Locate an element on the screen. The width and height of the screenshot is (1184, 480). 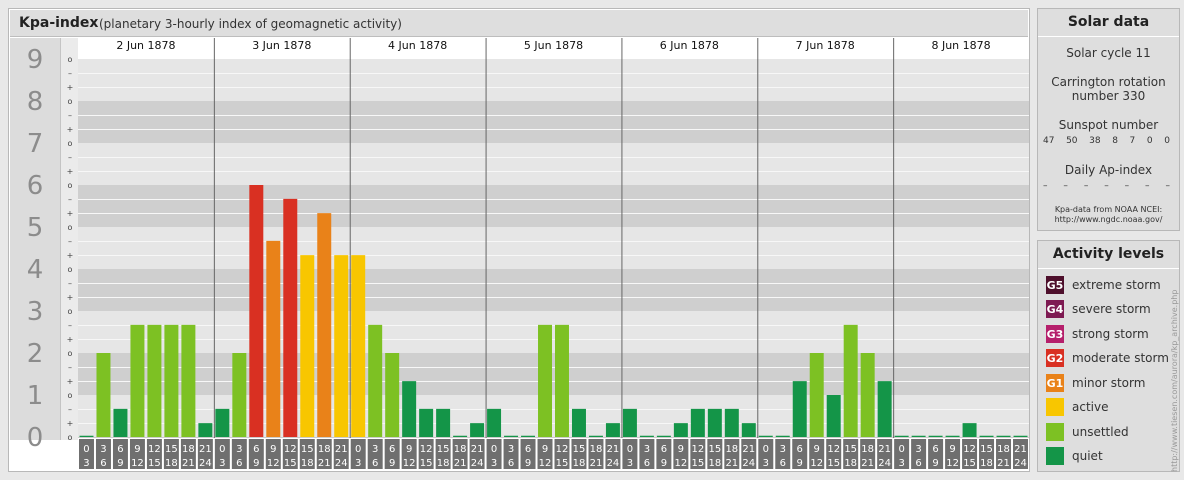
sunspot-number-label: Sunspot number is located at coordinates (1108, 125).